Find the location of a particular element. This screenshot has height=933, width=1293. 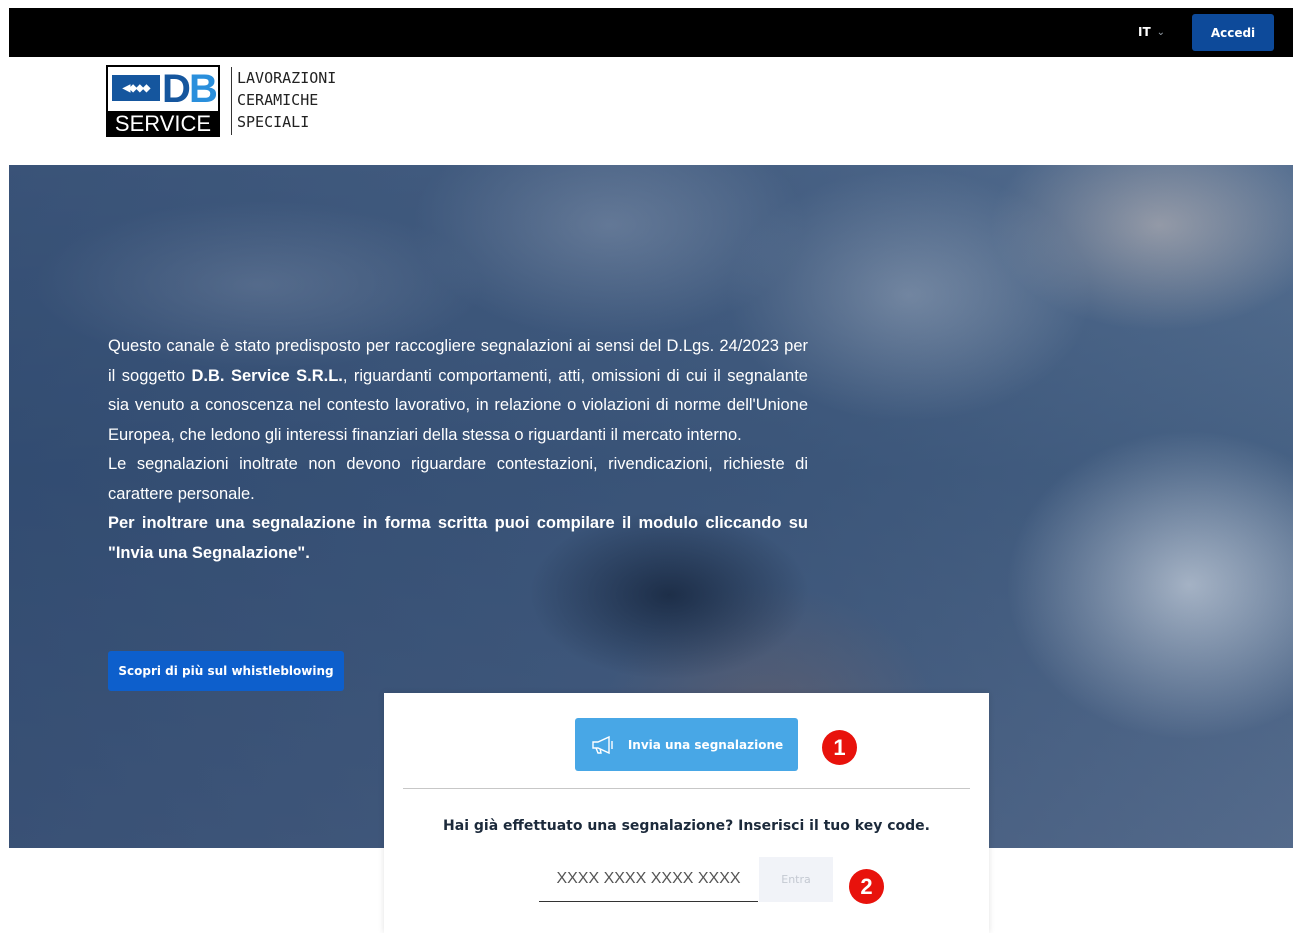

keycode-input is located at coordinates (648, 879).